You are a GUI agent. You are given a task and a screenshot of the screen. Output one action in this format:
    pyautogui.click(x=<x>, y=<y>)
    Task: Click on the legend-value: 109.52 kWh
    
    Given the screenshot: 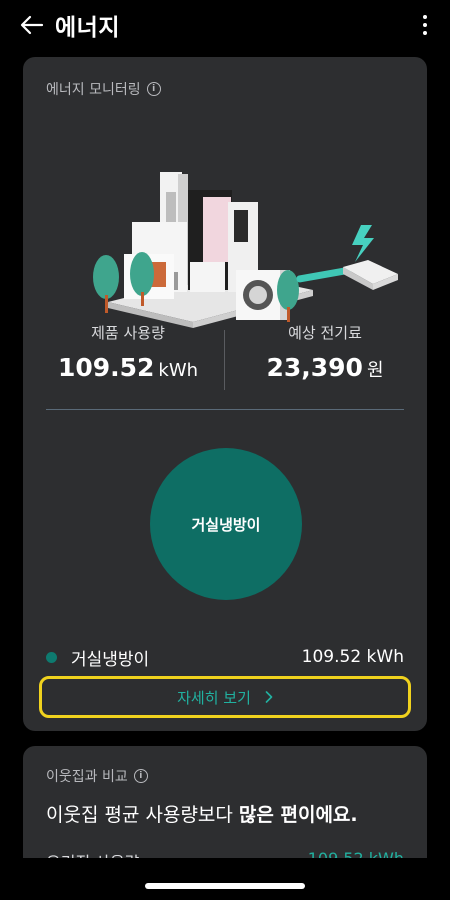 What is the action you would take?
    pyautogui.click(x=352, y=657)
    